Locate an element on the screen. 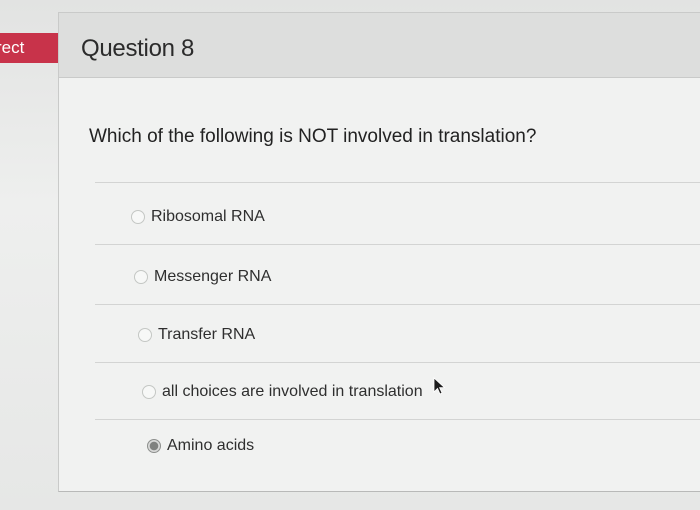 This screenshot has width=700, height=510. mouse-pointer-icon is located at coordinates (439, 386).